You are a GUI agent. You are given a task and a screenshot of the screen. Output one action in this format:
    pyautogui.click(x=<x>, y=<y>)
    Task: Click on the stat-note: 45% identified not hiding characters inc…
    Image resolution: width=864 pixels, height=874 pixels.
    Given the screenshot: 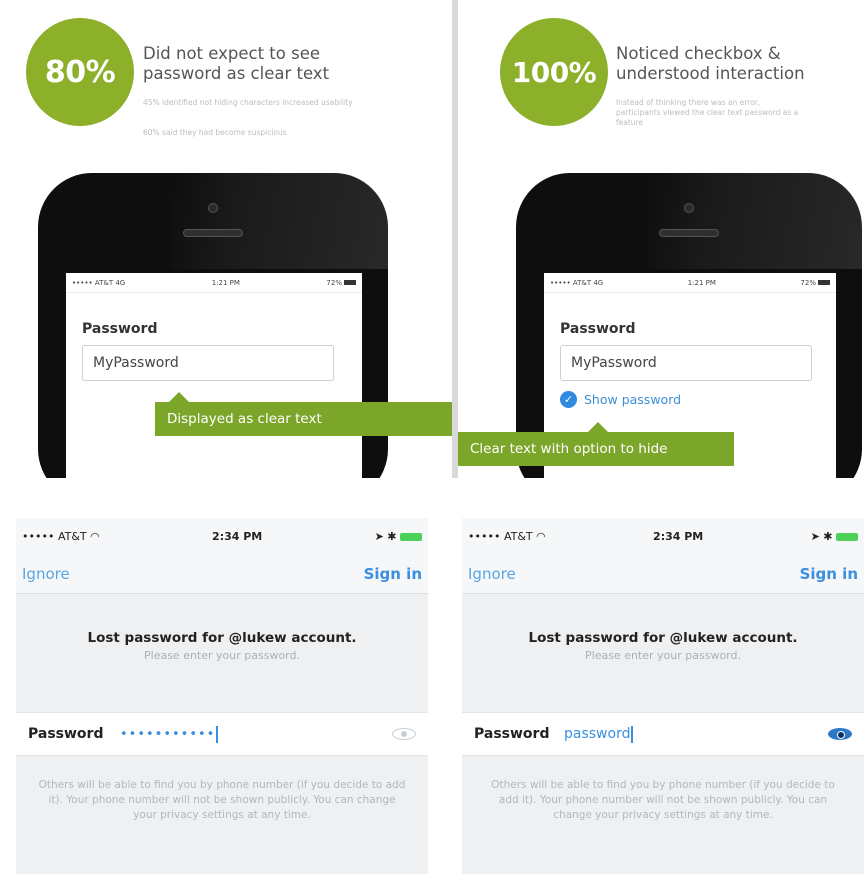 What is the action you would take?
    pyautogui.click(x=248, y=102)
    